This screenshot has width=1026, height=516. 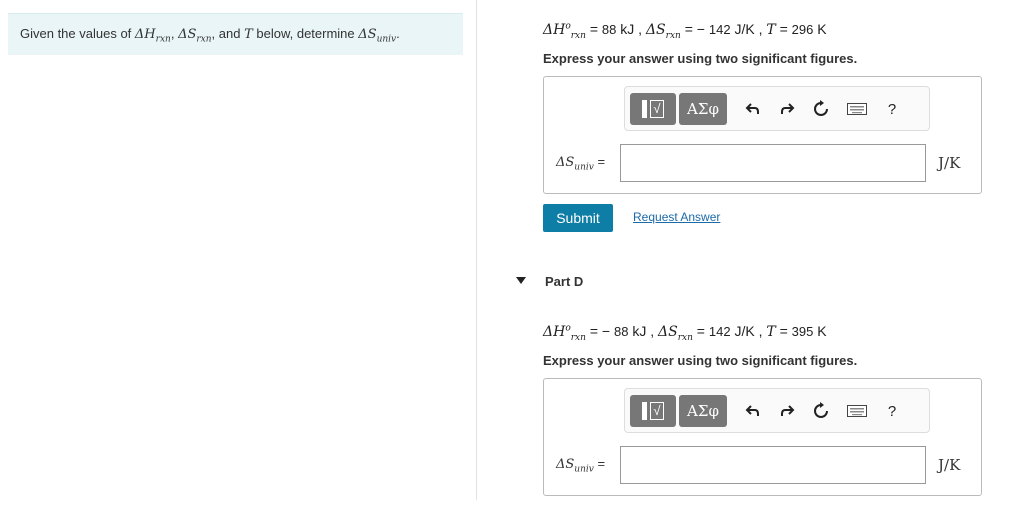 What do you see at coordinates (174, 33) in the screenshot?
I see `intro-sep: ,` at bounding box center [174, 33].